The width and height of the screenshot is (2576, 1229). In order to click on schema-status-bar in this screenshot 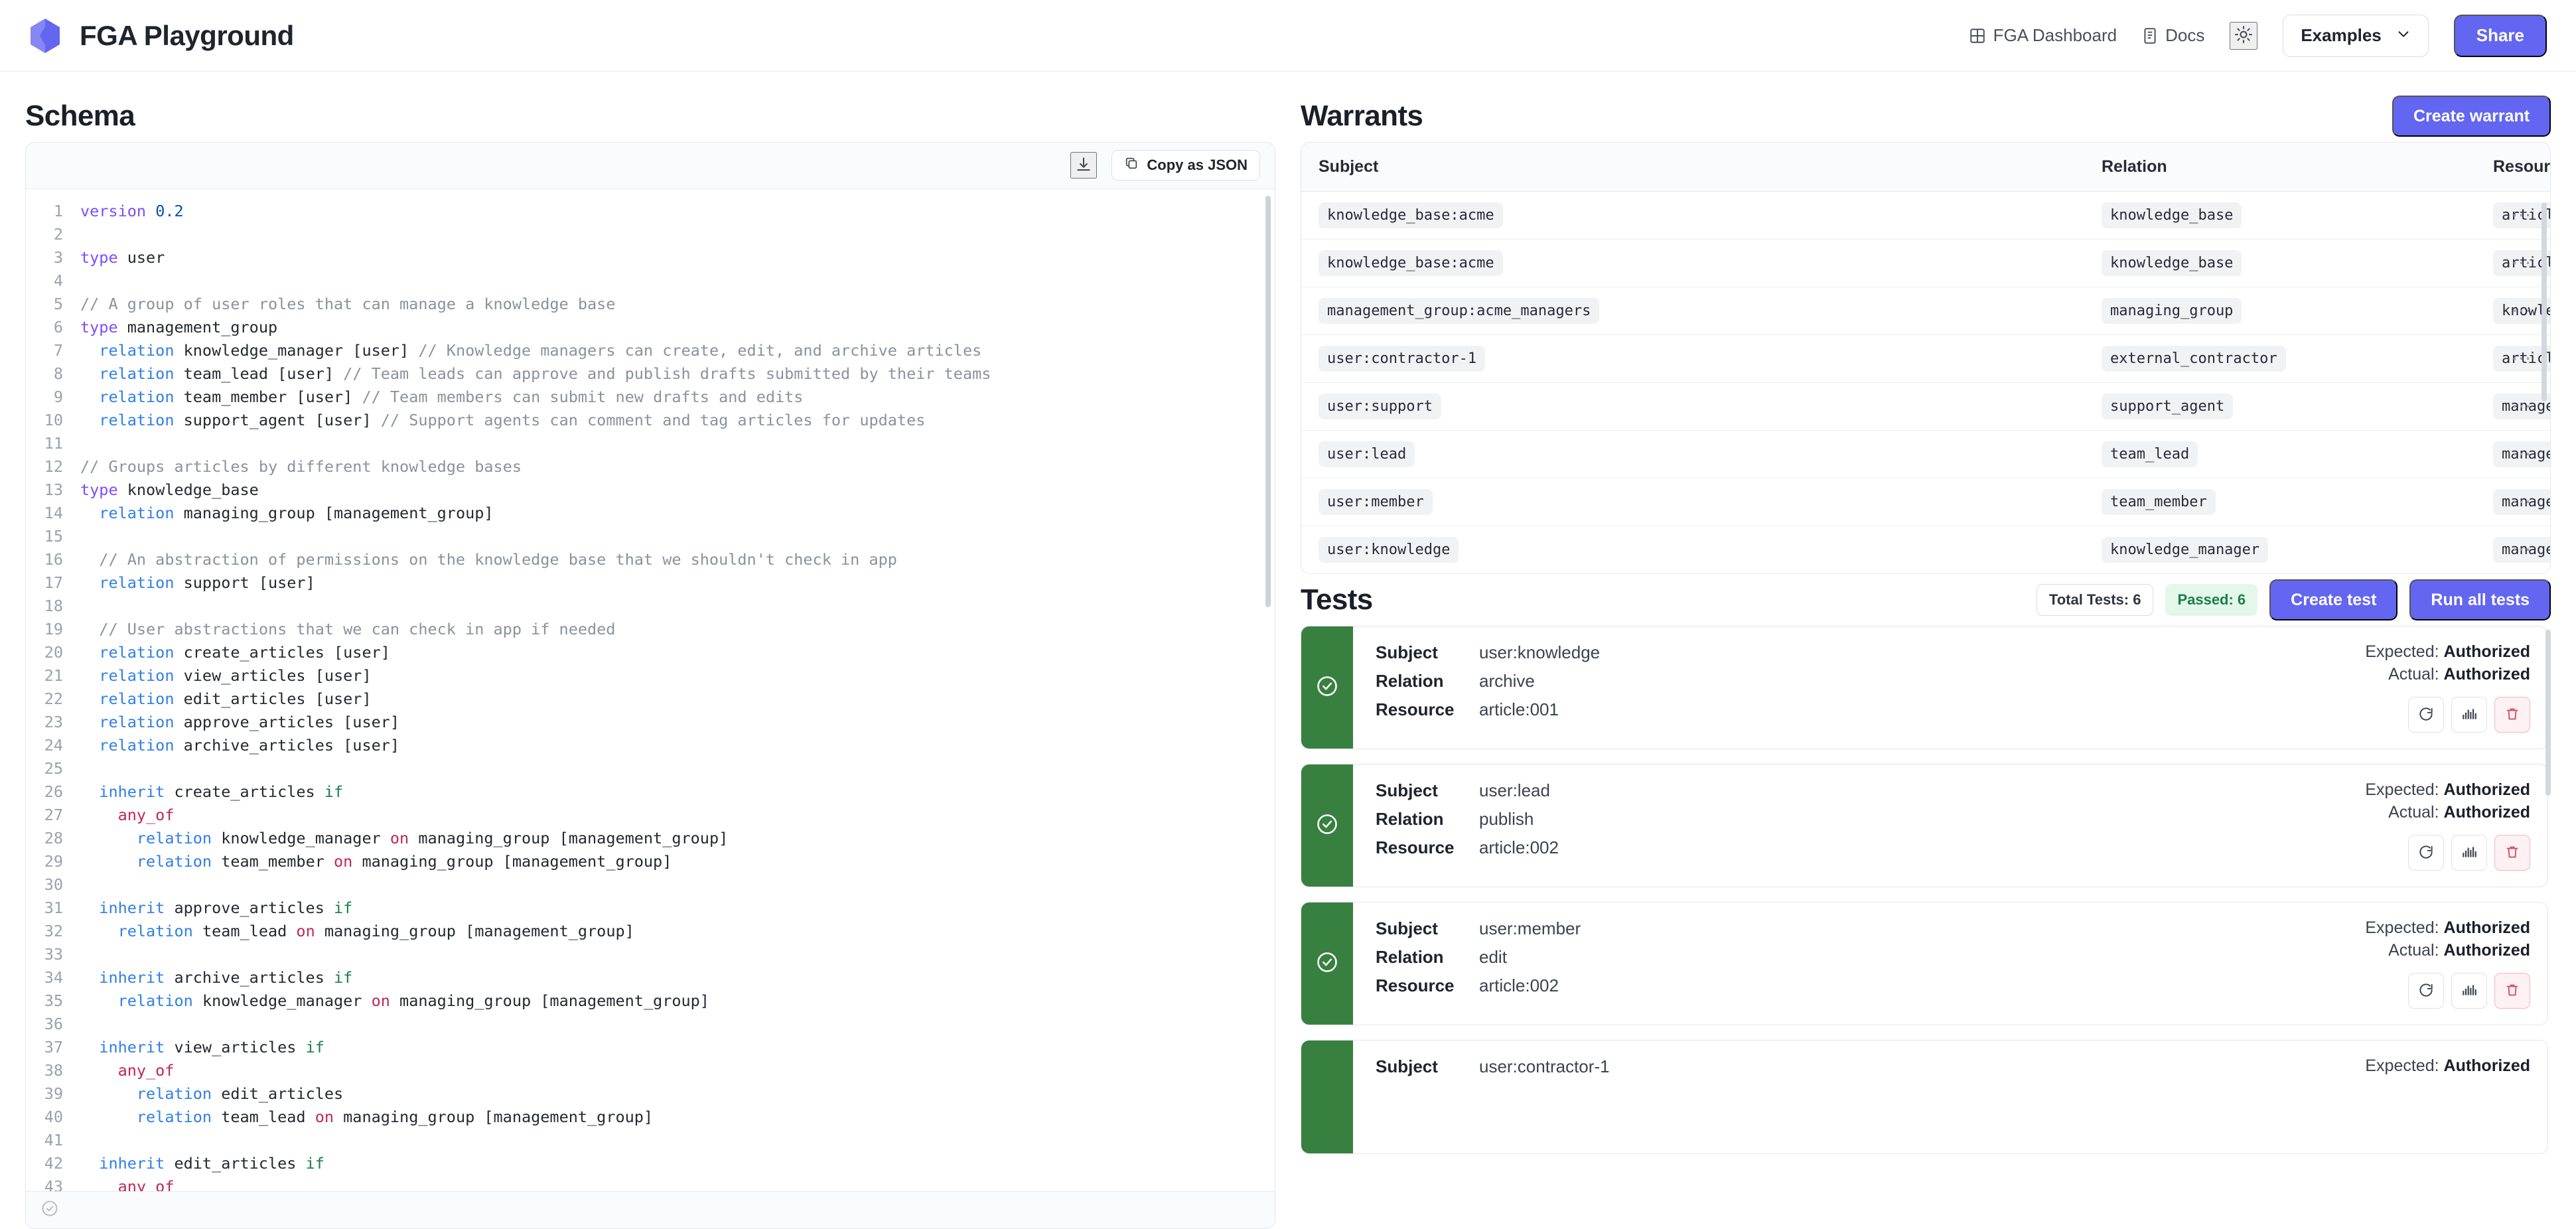, I will do `click(651, 1209)`.